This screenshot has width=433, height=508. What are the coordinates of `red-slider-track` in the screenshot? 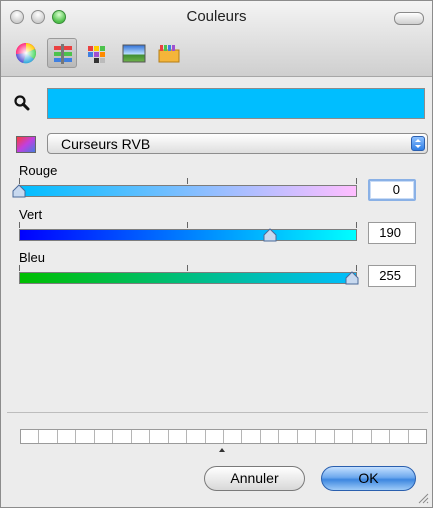 It's located at (188, 191).